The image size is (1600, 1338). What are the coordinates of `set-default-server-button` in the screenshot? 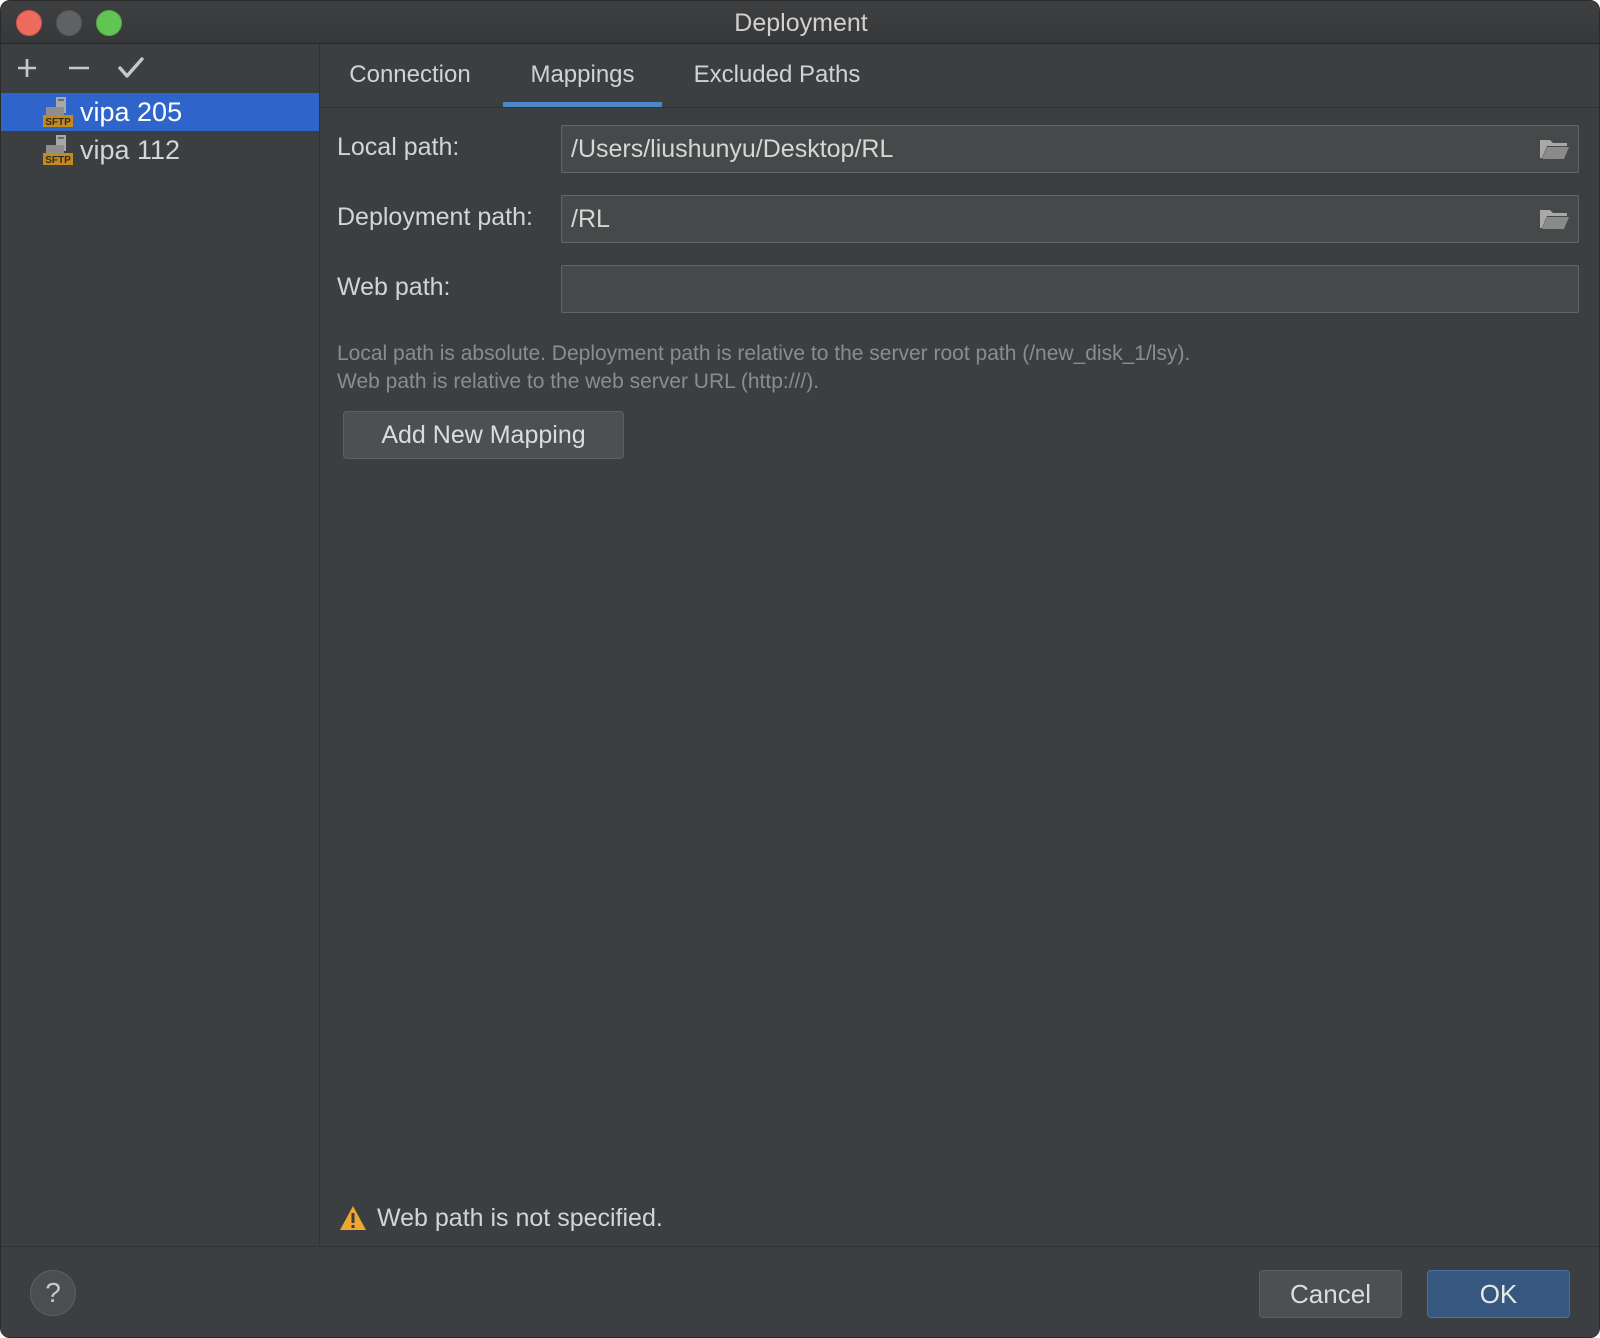 It's located at (131, 68).